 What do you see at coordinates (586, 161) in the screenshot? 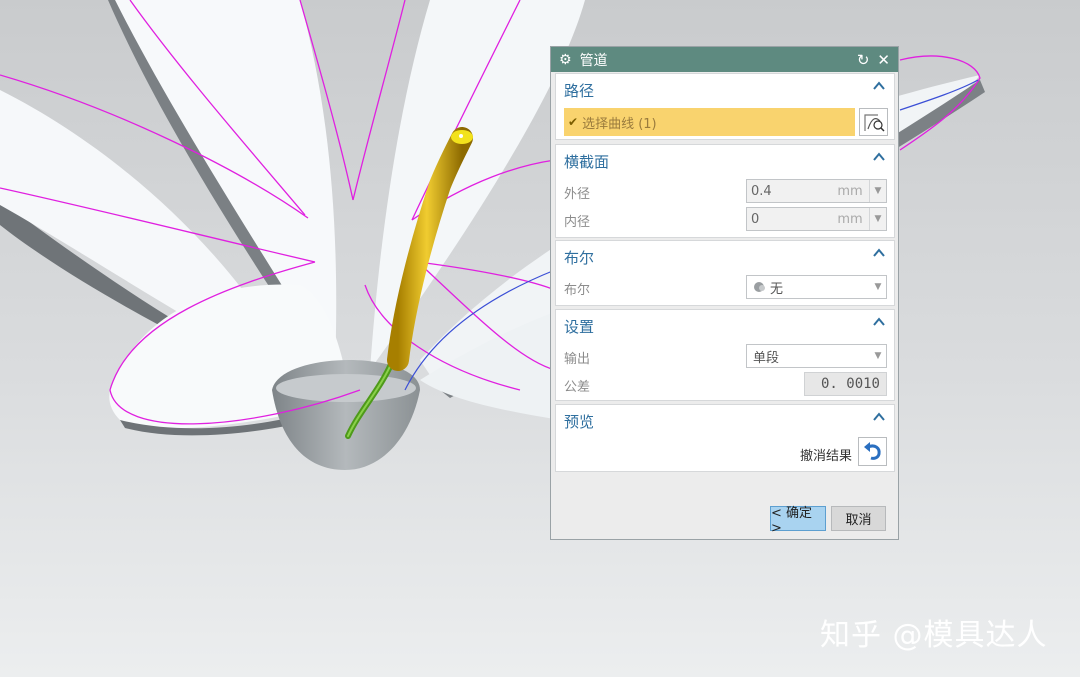
I see `section-title-cross-section: 横截面` at bounding box center [586, 161].